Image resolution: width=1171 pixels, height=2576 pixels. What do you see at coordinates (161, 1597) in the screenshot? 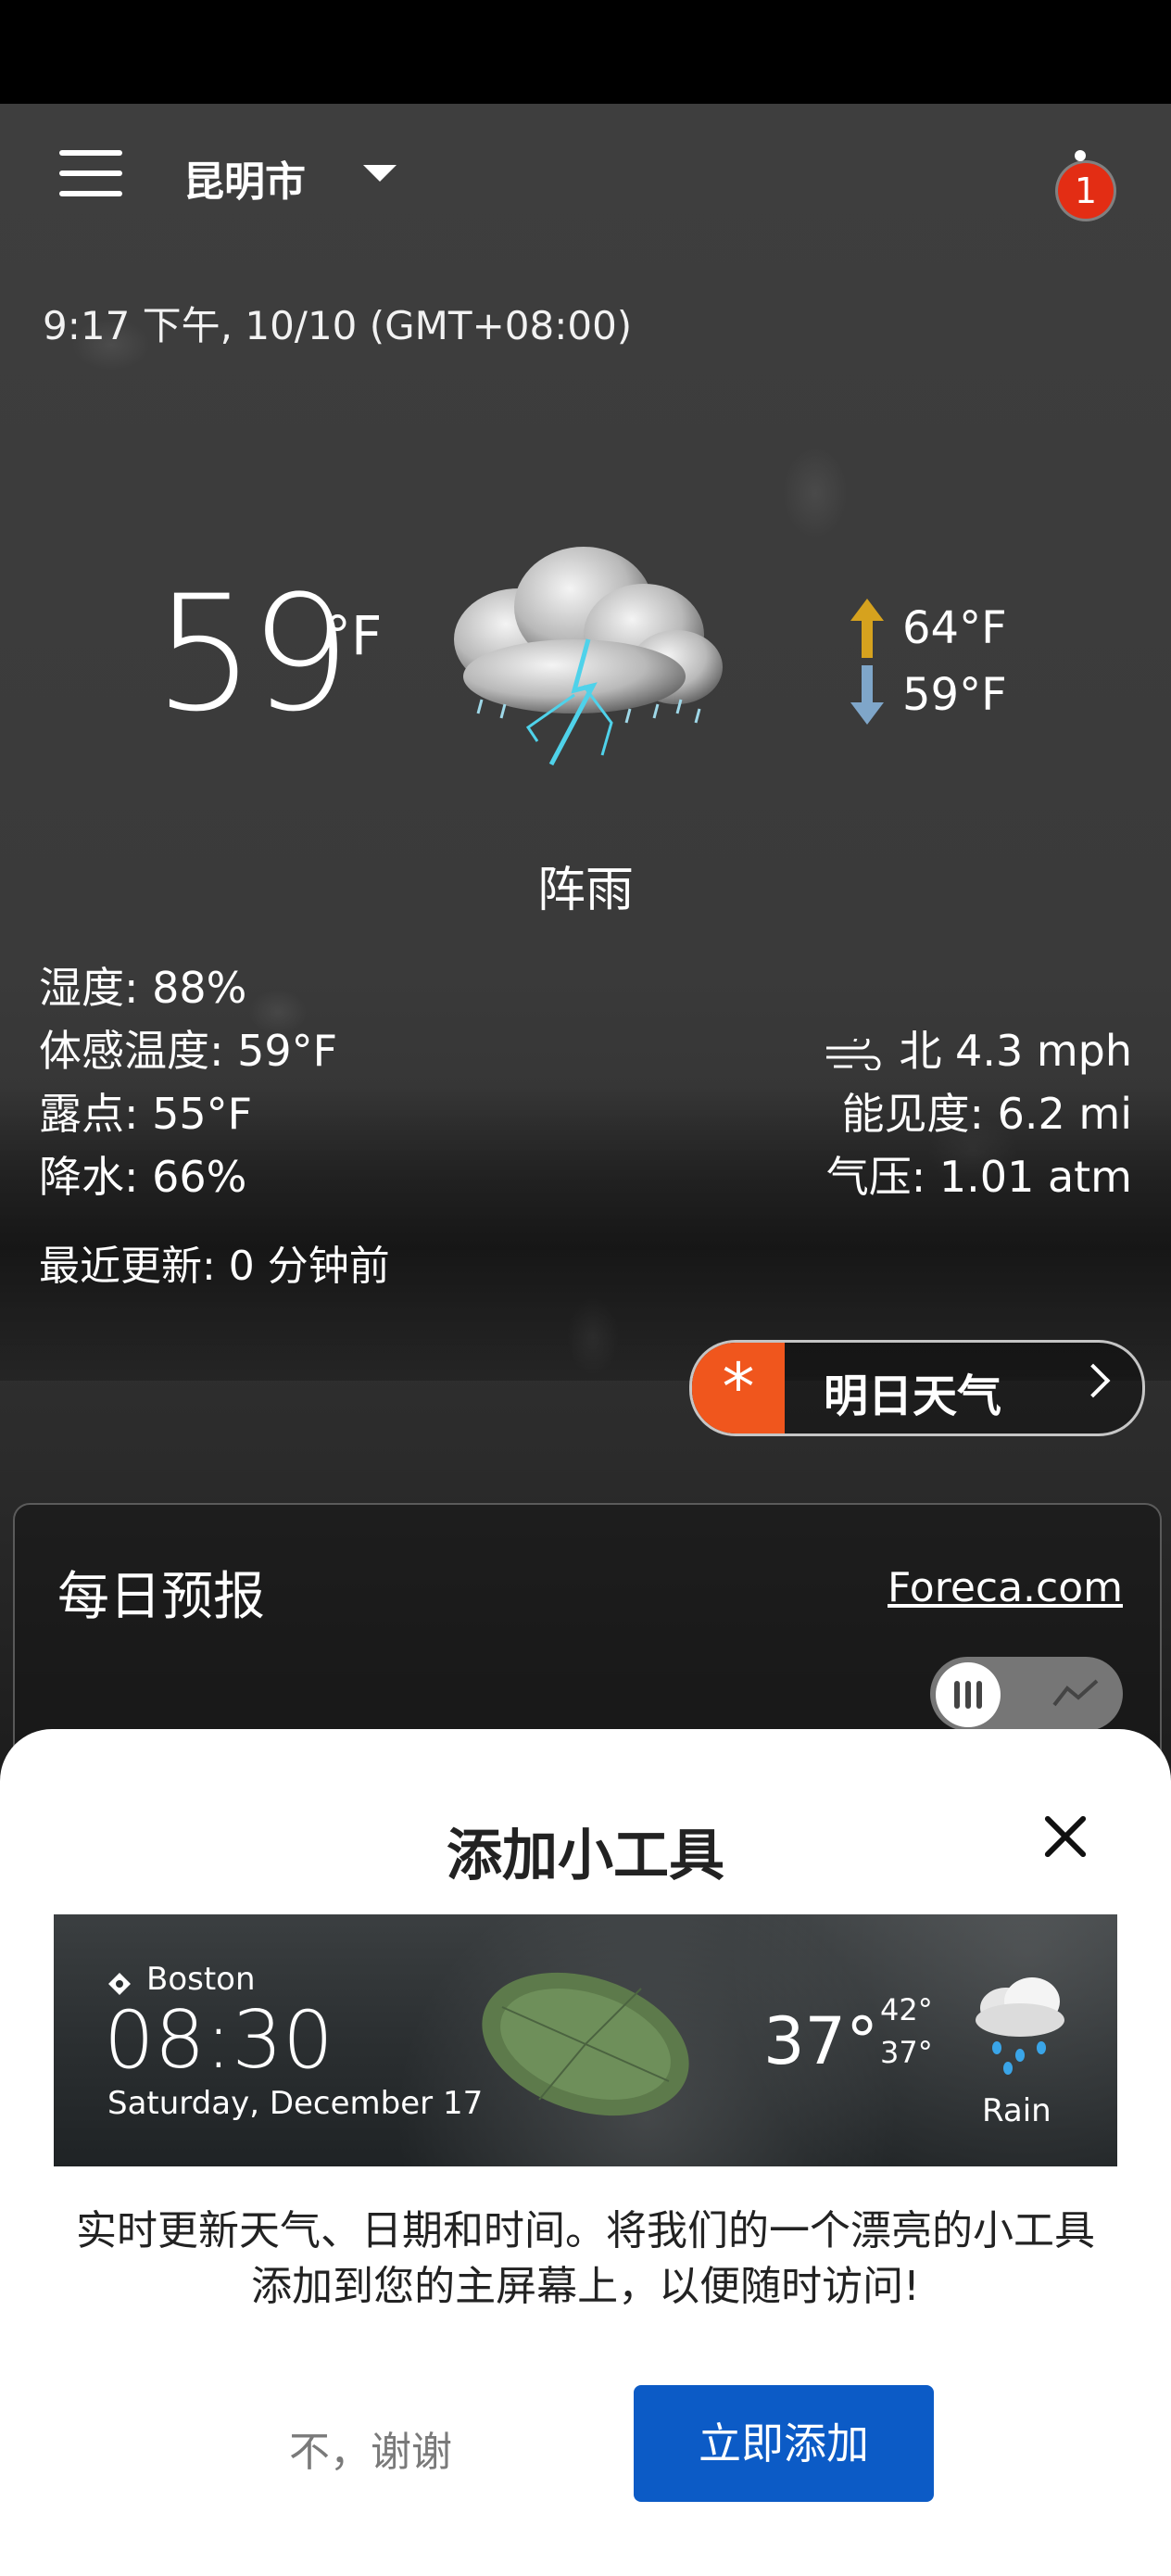
I see `daily-forecast-title: 每日预报` at bounding box center [161, 1597].